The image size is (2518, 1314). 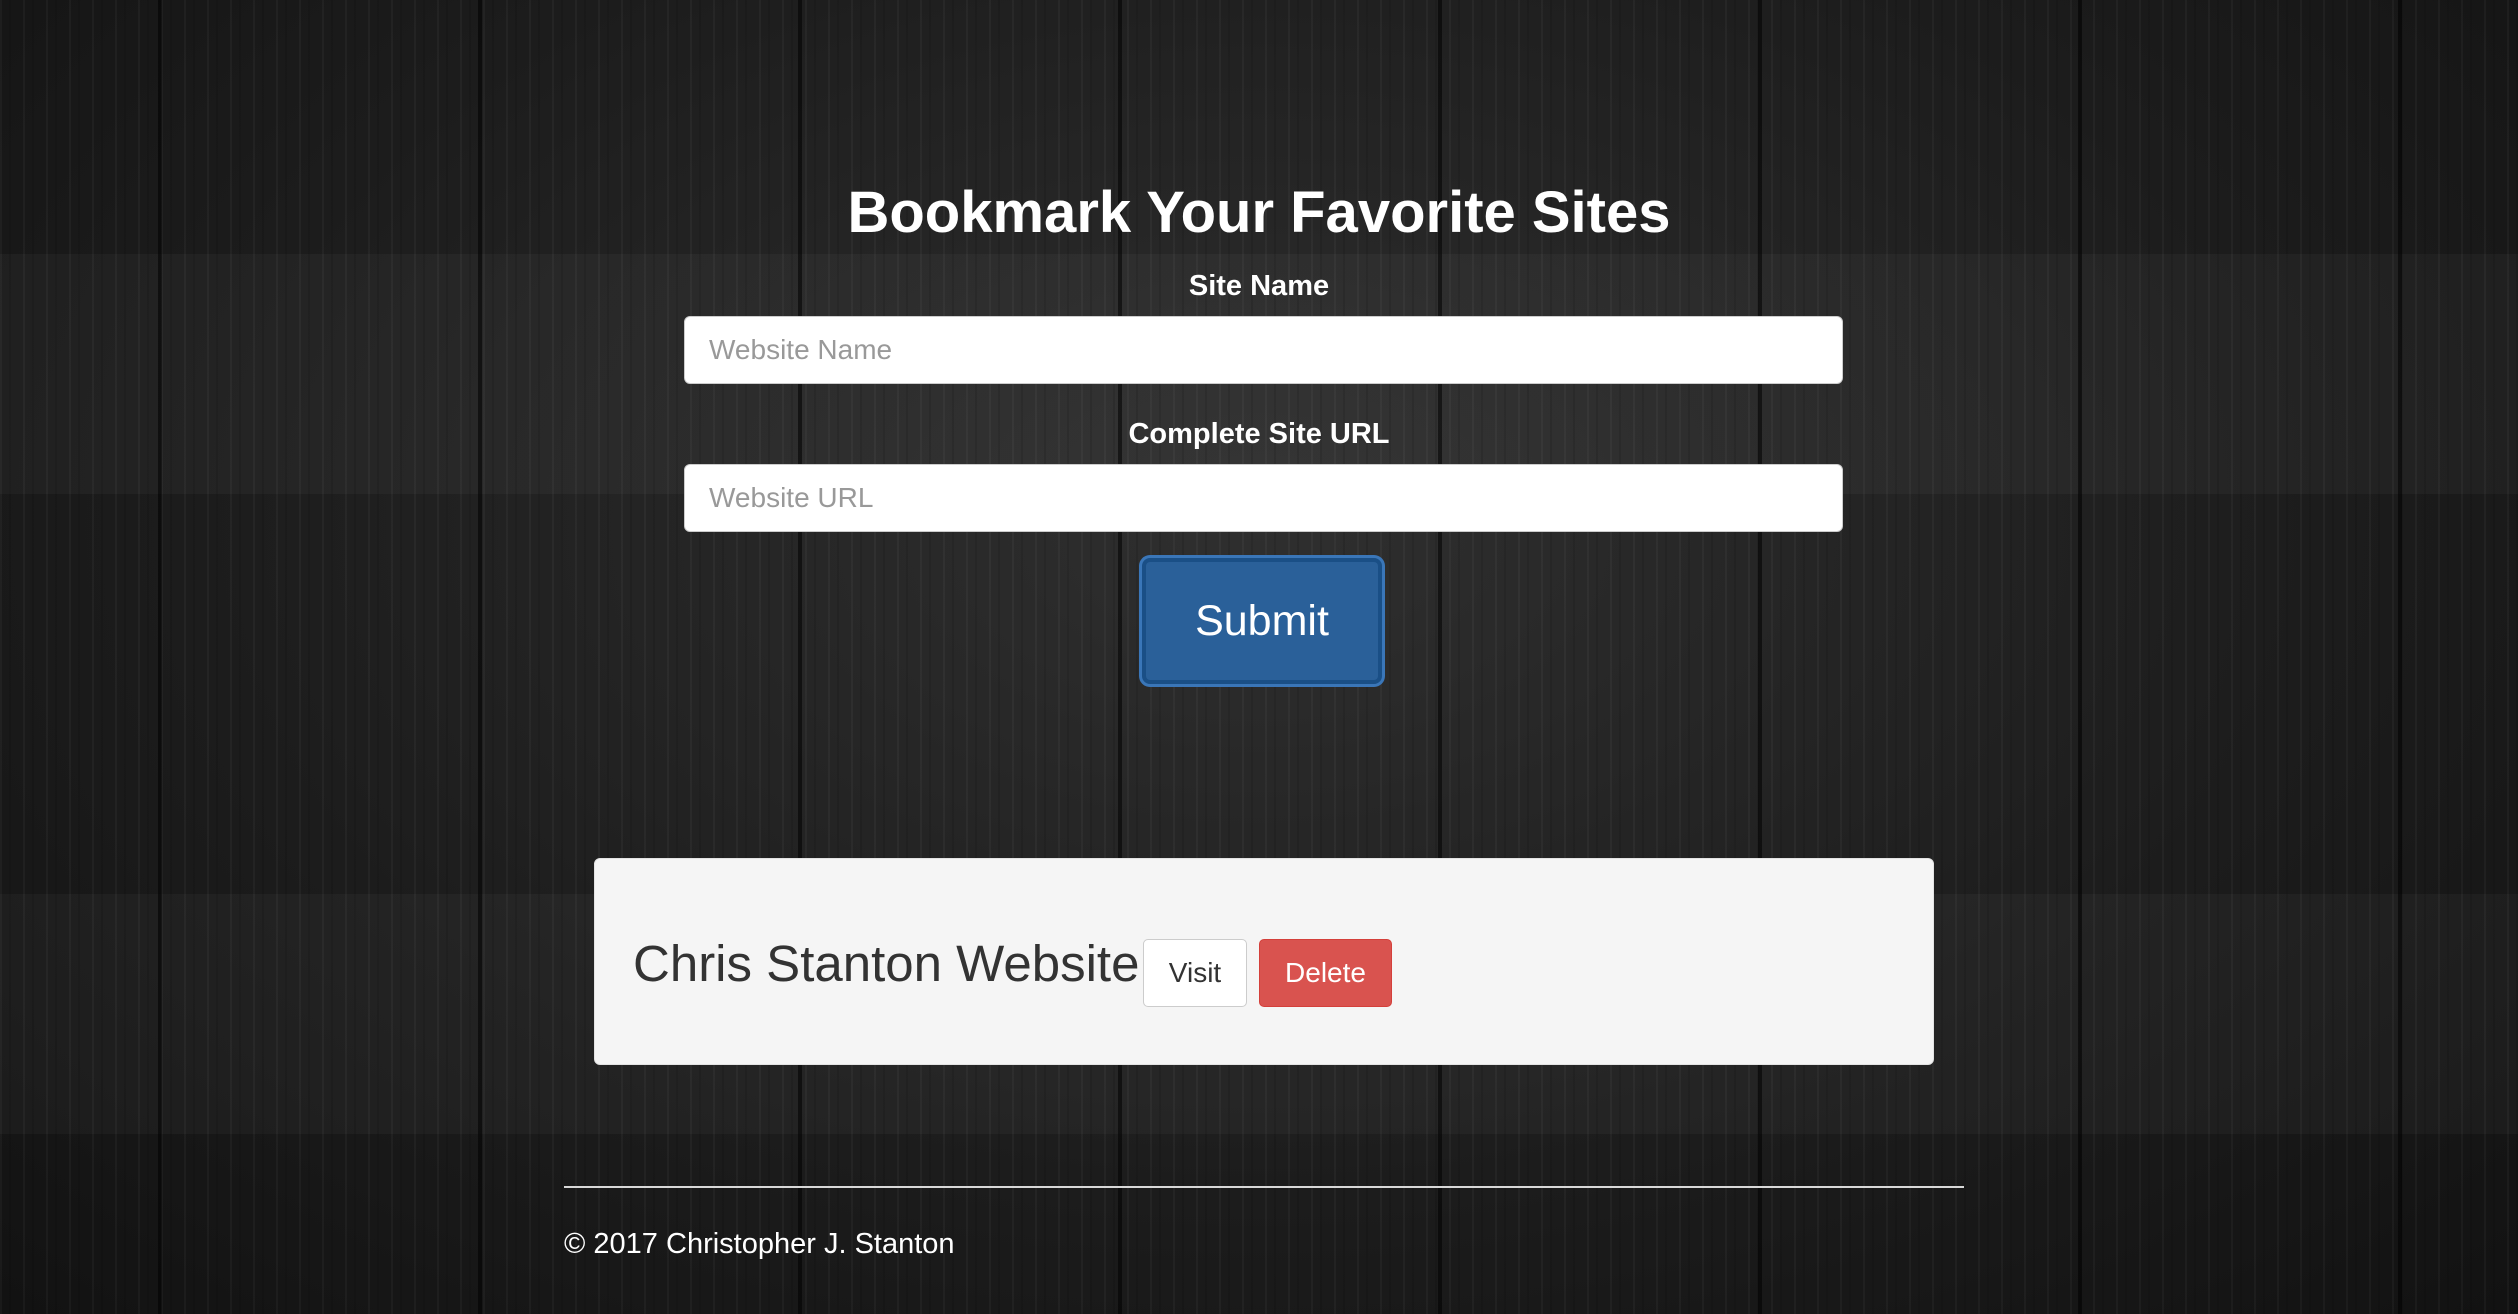 I want to click on bookmarks-results: Chris Stanton Website Visit Delete, so click(x=1264, y=961).